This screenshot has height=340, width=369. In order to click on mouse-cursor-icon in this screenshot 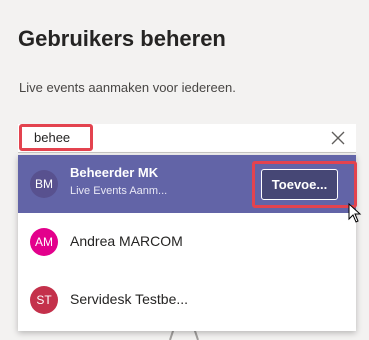, I will do `click(355, 213)`.